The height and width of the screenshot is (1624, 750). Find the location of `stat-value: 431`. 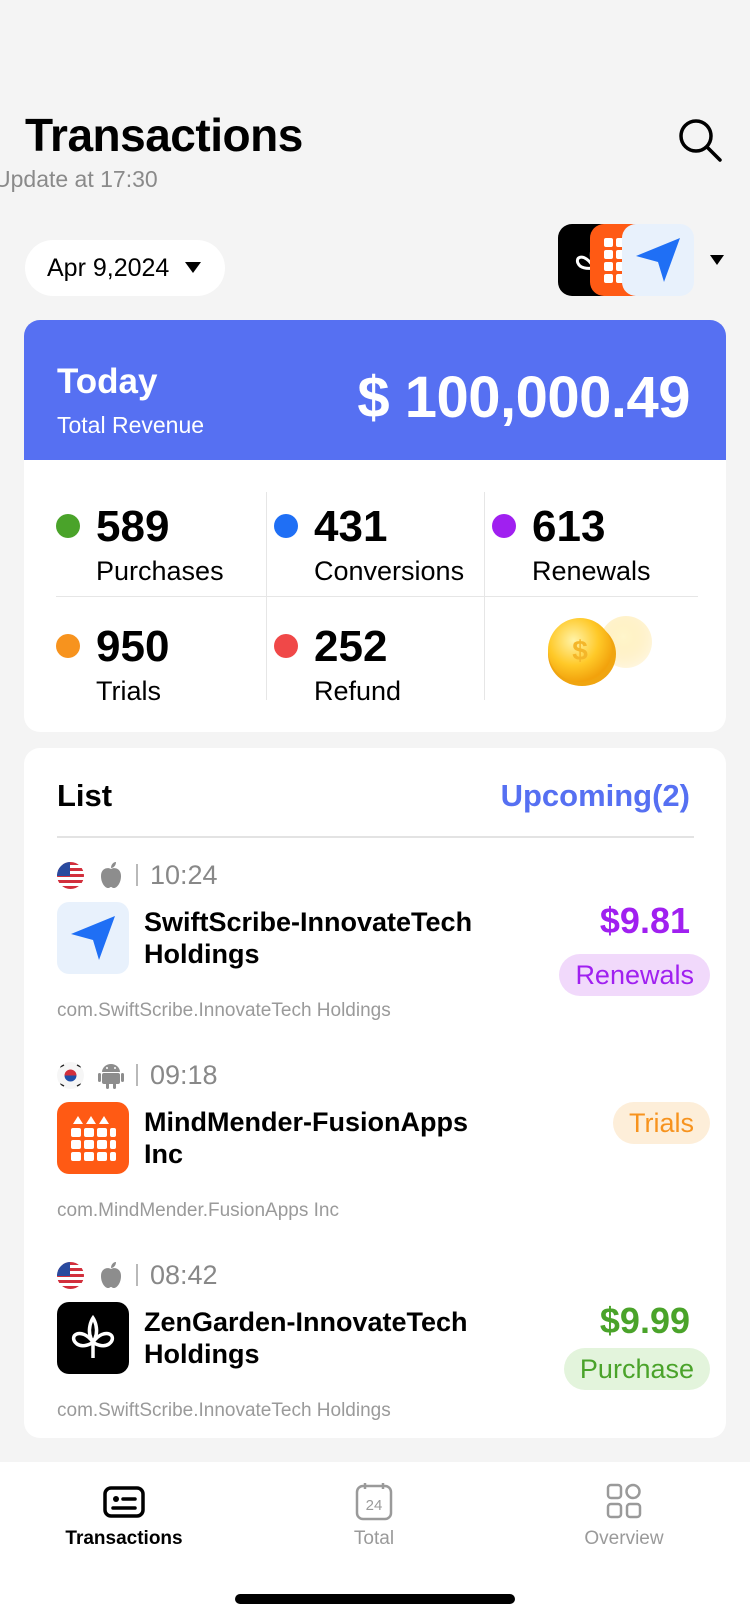

stat-value: 431 is located at coordinates (351, 526).